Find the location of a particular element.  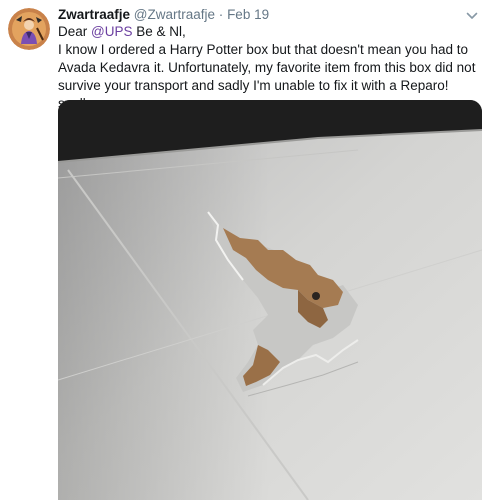

chevron-down-icon is located at coordinates (472, 16).